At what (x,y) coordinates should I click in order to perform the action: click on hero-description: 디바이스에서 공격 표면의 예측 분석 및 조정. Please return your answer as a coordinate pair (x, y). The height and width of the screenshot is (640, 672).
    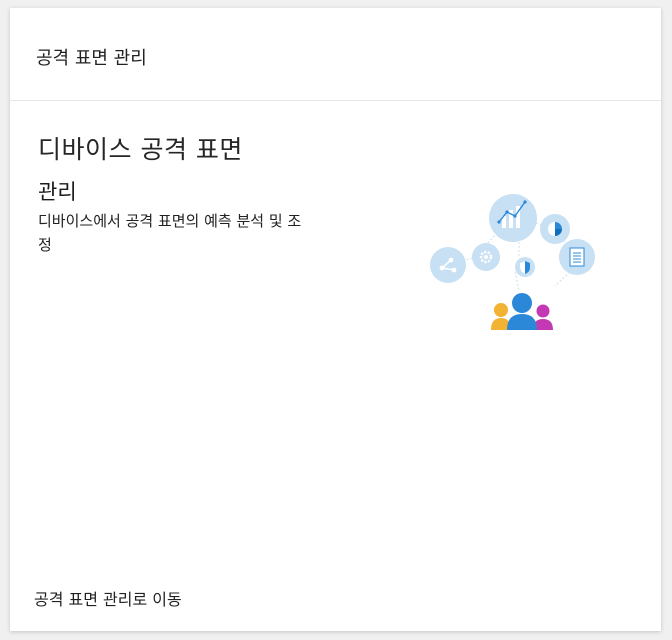
    Looking at the image, I should click on (170, 233).